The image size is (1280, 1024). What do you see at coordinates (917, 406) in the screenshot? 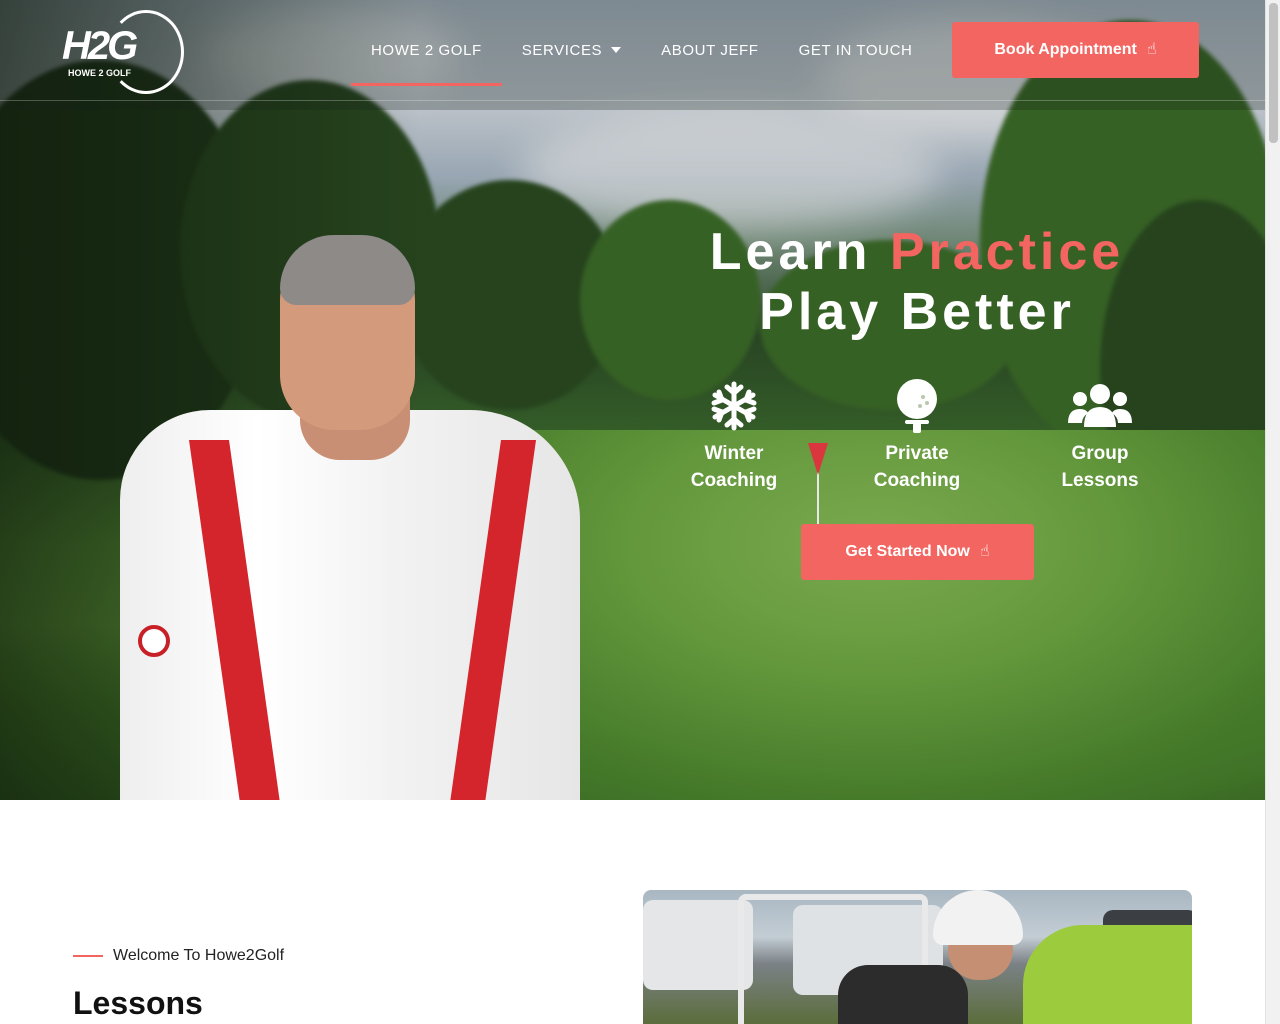
I see `golf-ball-on-tee-icon` at bounding box center [917, 406].